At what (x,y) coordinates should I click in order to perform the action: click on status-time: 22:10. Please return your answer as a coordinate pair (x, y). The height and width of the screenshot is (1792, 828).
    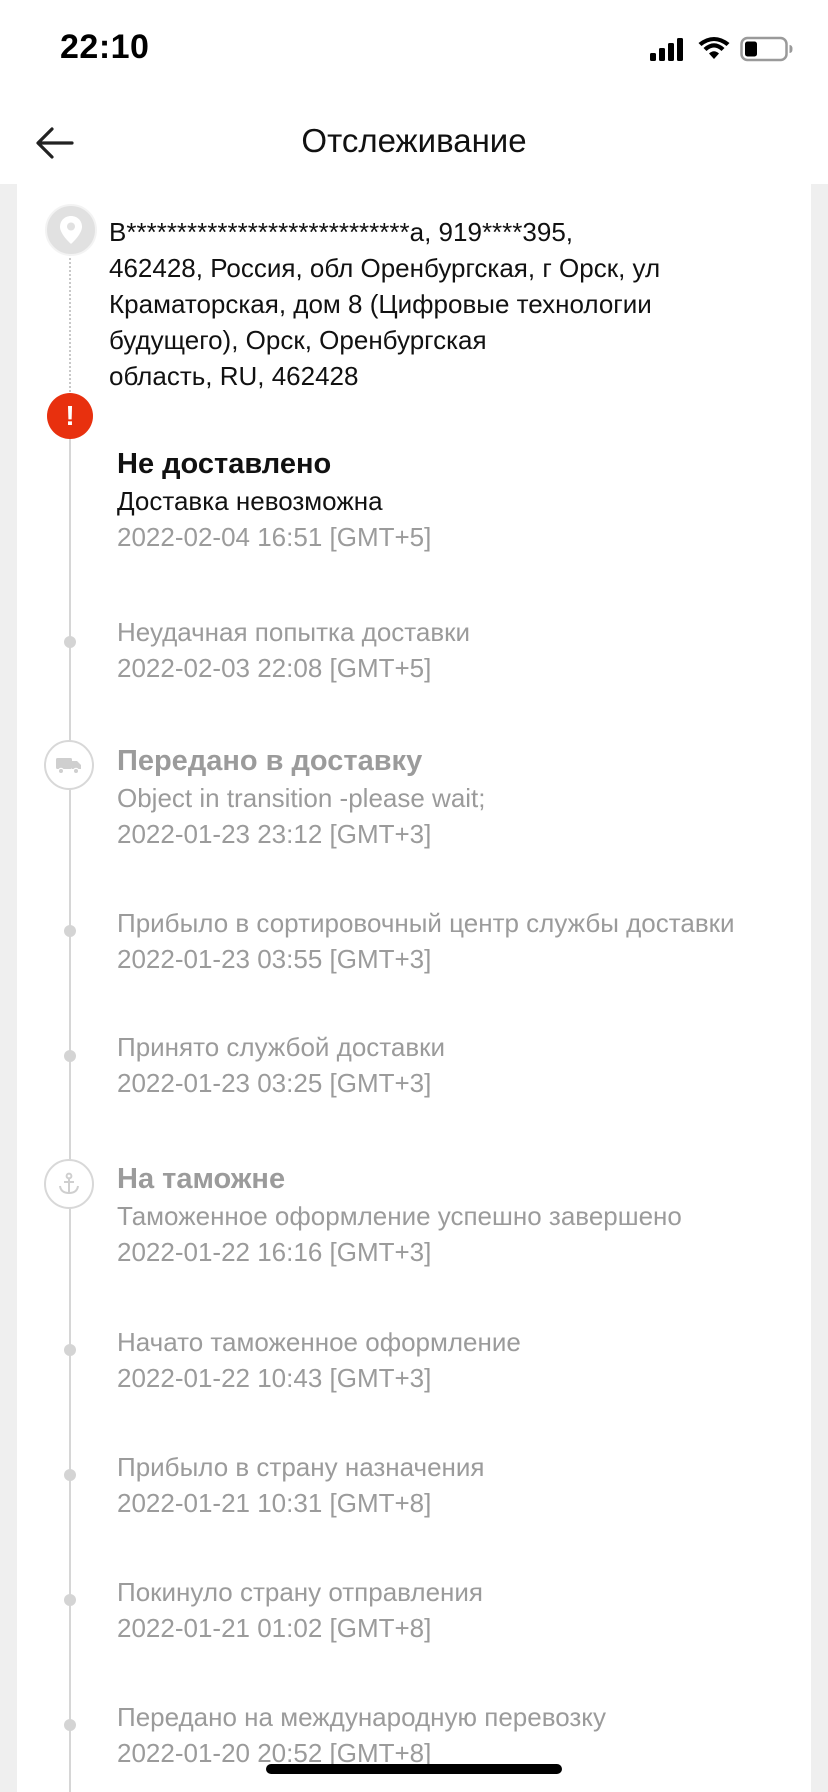
    Looking at the image, I should click on (105, 47).